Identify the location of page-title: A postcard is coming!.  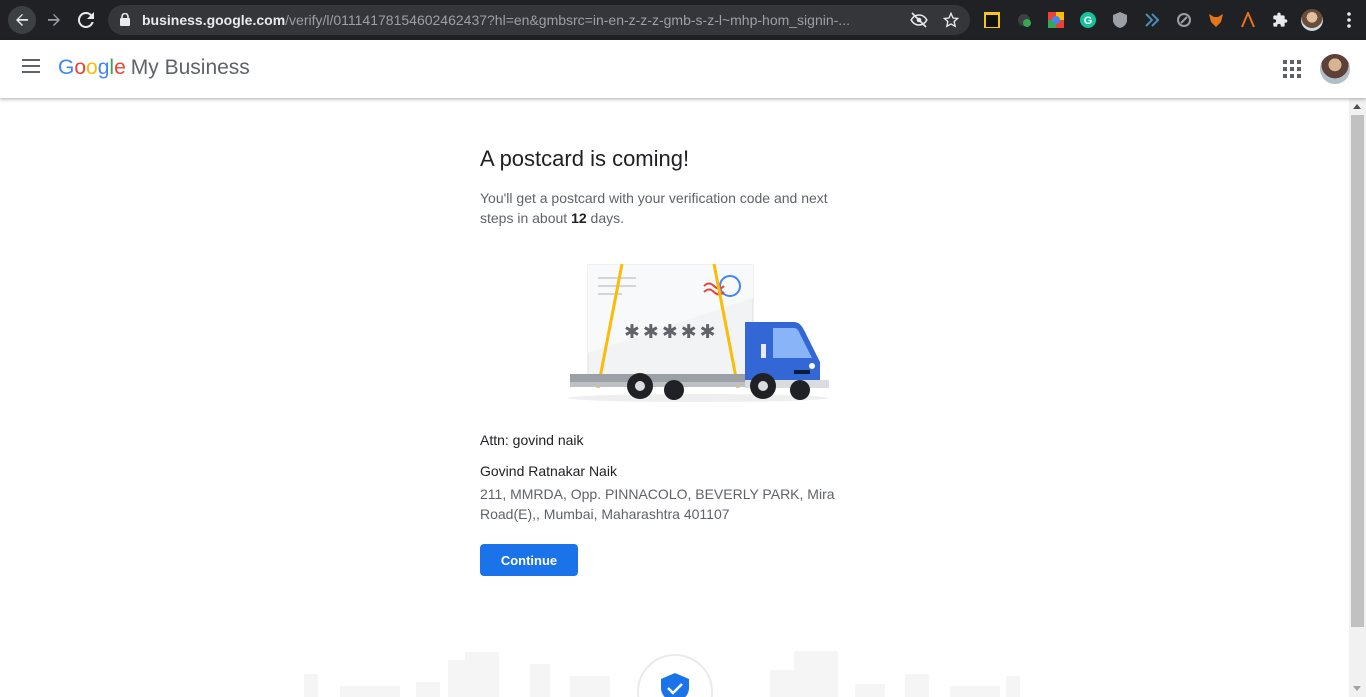
(585, 158).